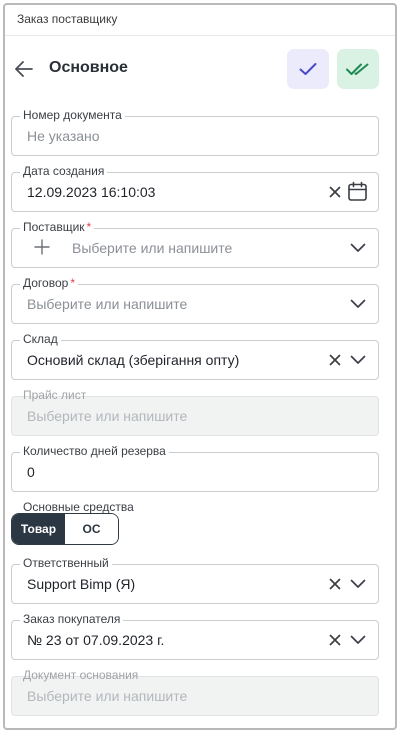 The height and width of the screenshot is (733, 400). I want to click on responsible-value: Support Bimp (Я), so click(81, 584).